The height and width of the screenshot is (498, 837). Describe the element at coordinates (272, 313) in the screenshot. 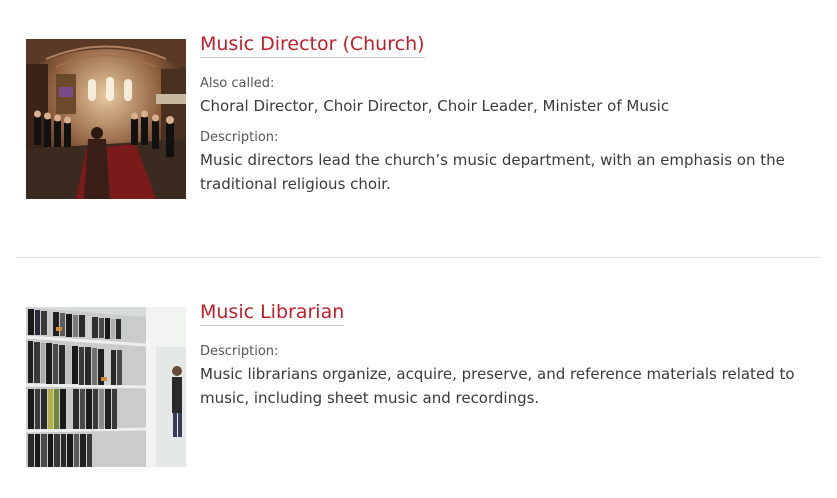

I see `career-title-link: Music Librarian` at that location.